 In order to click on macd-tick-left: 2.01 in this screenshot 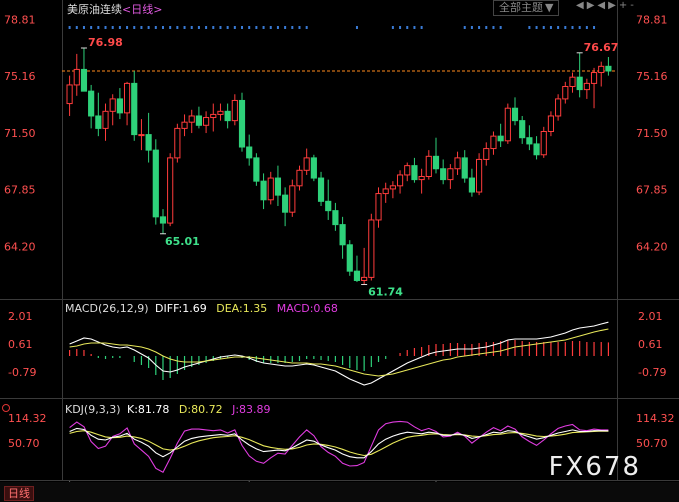, I will do `click(20, 316)`.